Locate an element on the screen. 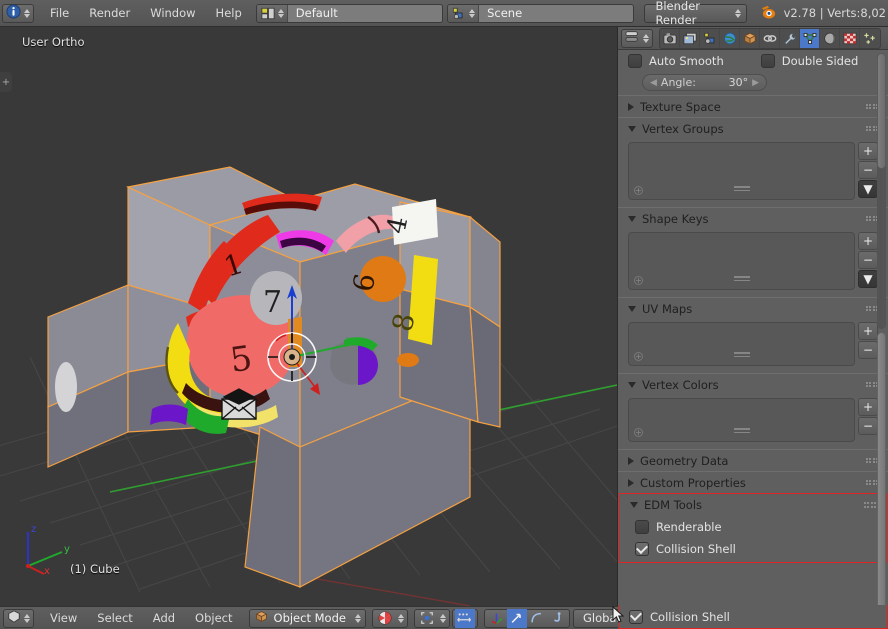 This screenshot has width=888, height=629. world-tab is located at coordinates (730, 38).